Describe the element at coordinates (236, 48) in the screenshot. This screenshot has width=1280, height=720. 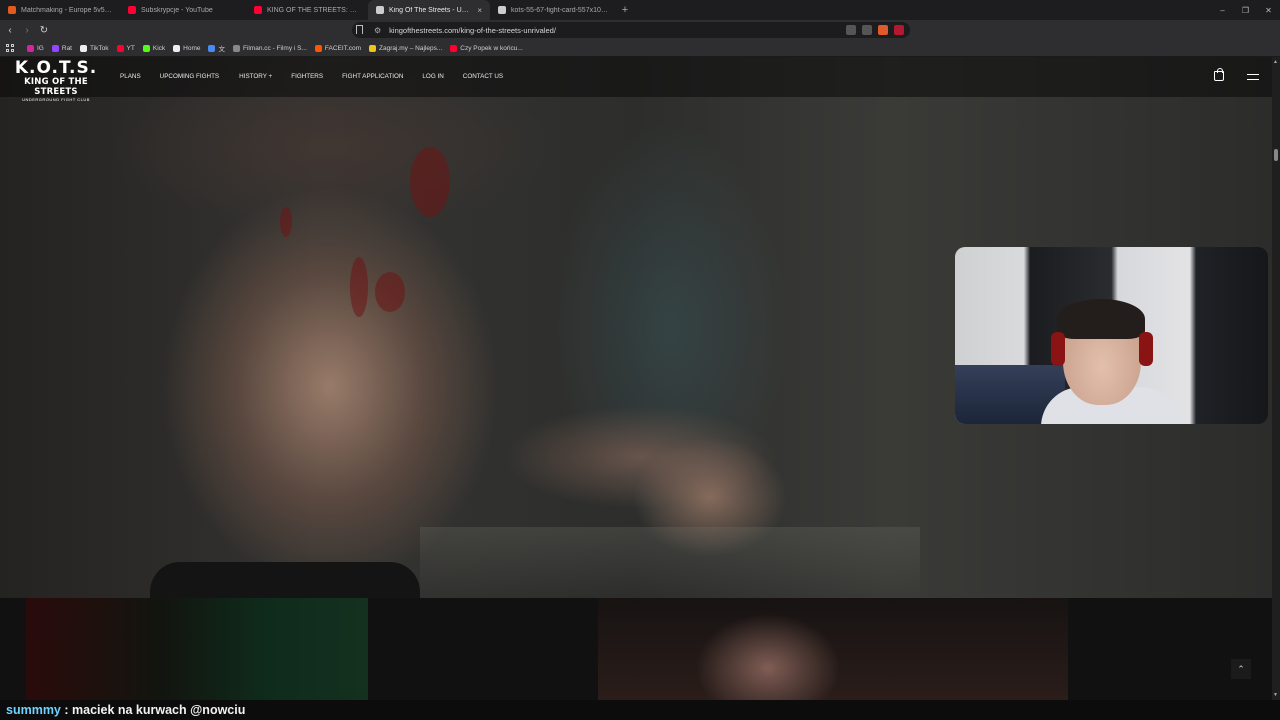
I see `globe-icon` at that location.